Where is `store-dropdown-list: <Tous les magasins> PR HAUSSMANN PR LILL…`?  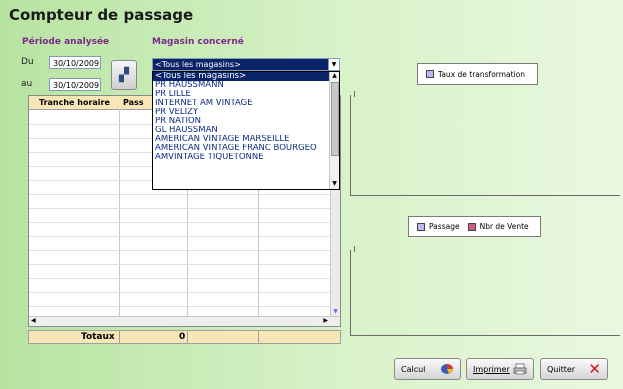
store-dropdown-list: <Tous les magasins> PR HAUSSMANN PR LILL… is located at coordinates (246, 130).